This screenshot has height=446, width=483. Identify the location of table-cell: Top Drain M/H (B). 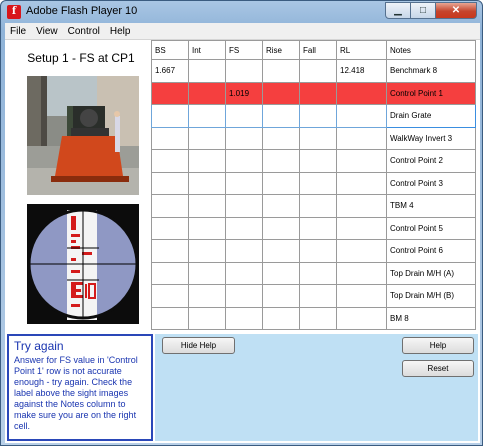
(431, 296).